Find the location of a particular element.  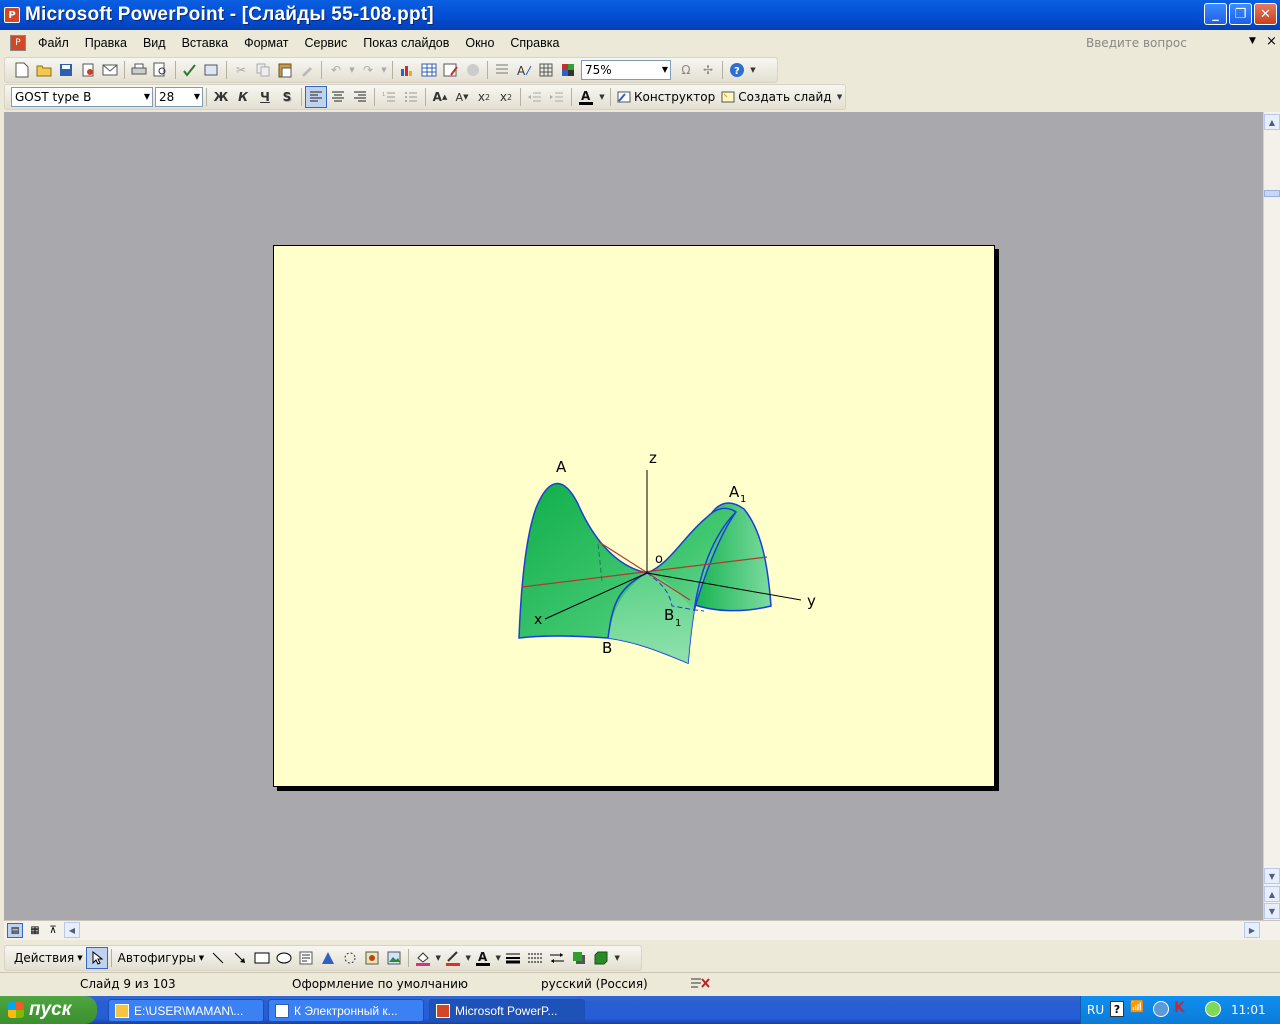

font-color-icon: A is located at coordinates (586, 97).